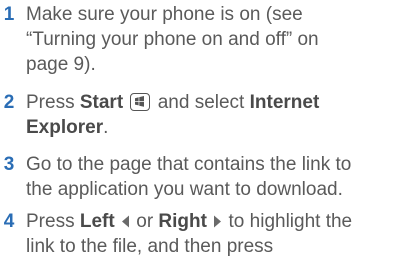  I want to click on step-line: Press Start and select Internet, so click(218, 102).